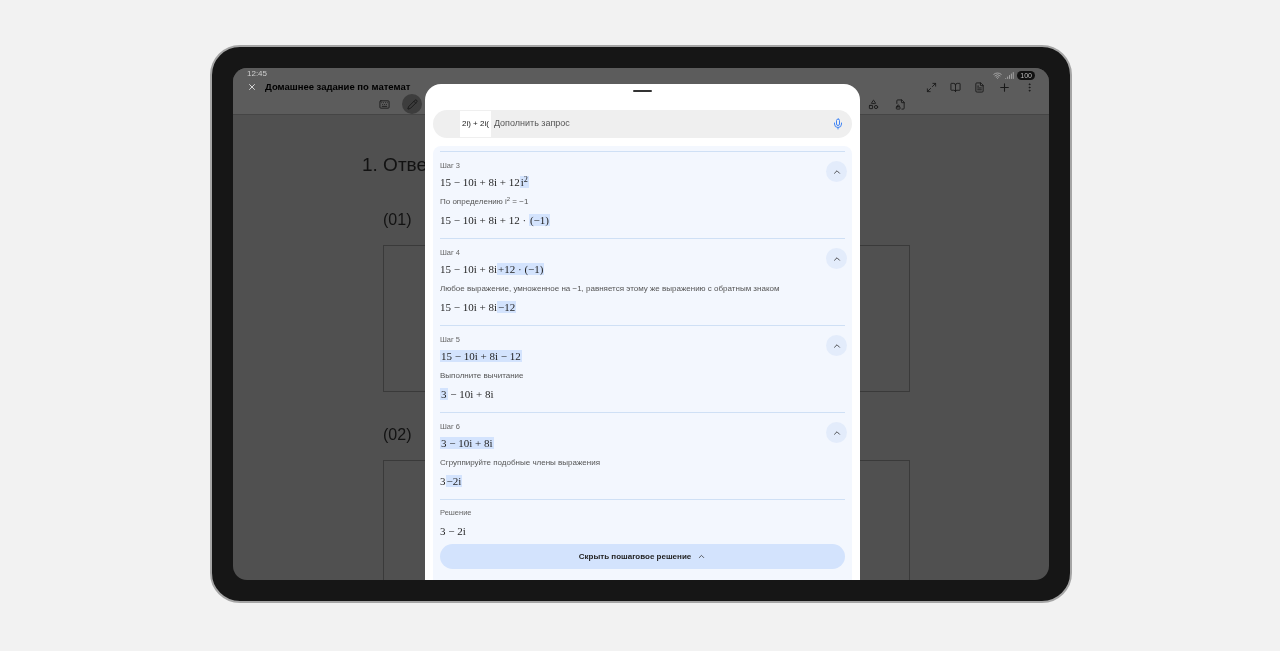 Image resolution: width=1280 pixels, height=651 pixels. I want to click on locked-file-icon, so click(900, 104).